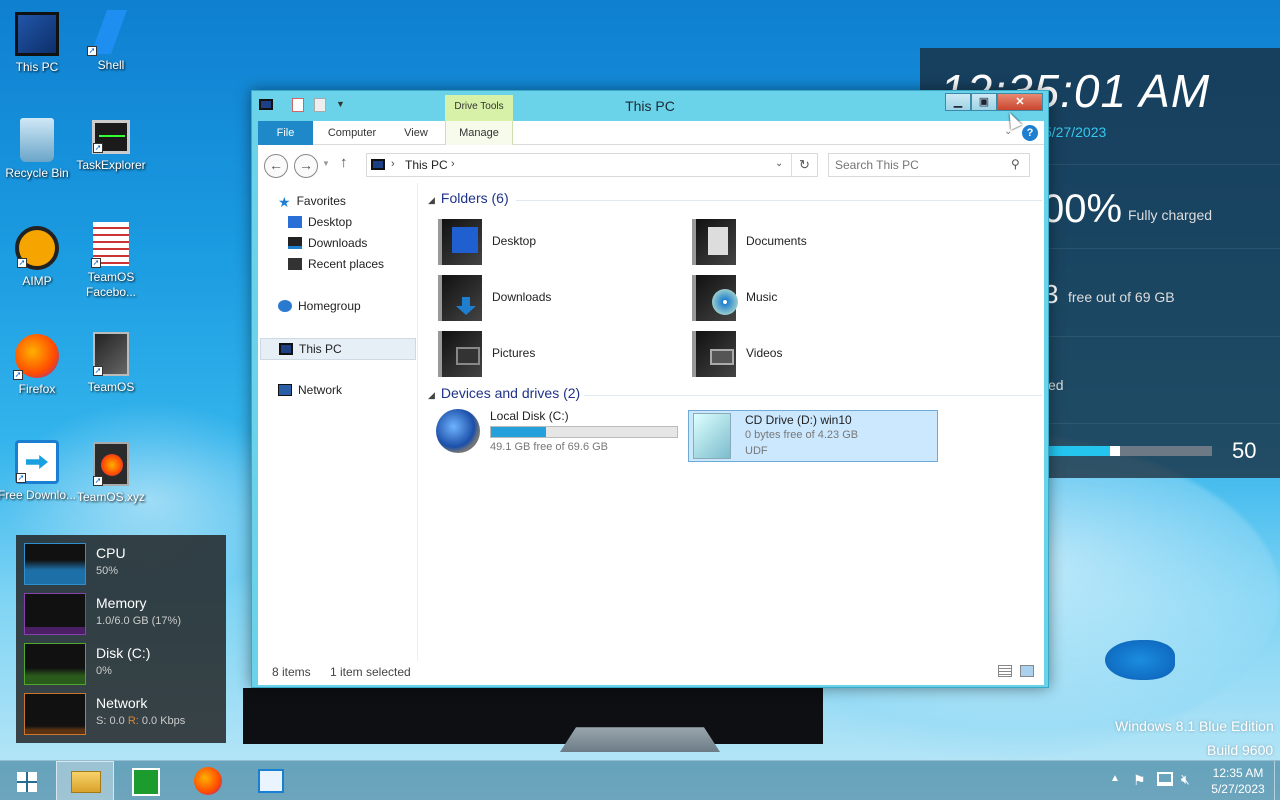 The height and width of the screenshot is (800, 1280). What do you see at coordinates (504, 393) in the screenshot?
I see `devices-group-header: ◢ Devices and drives (2)` at bounding box center [504, 393].